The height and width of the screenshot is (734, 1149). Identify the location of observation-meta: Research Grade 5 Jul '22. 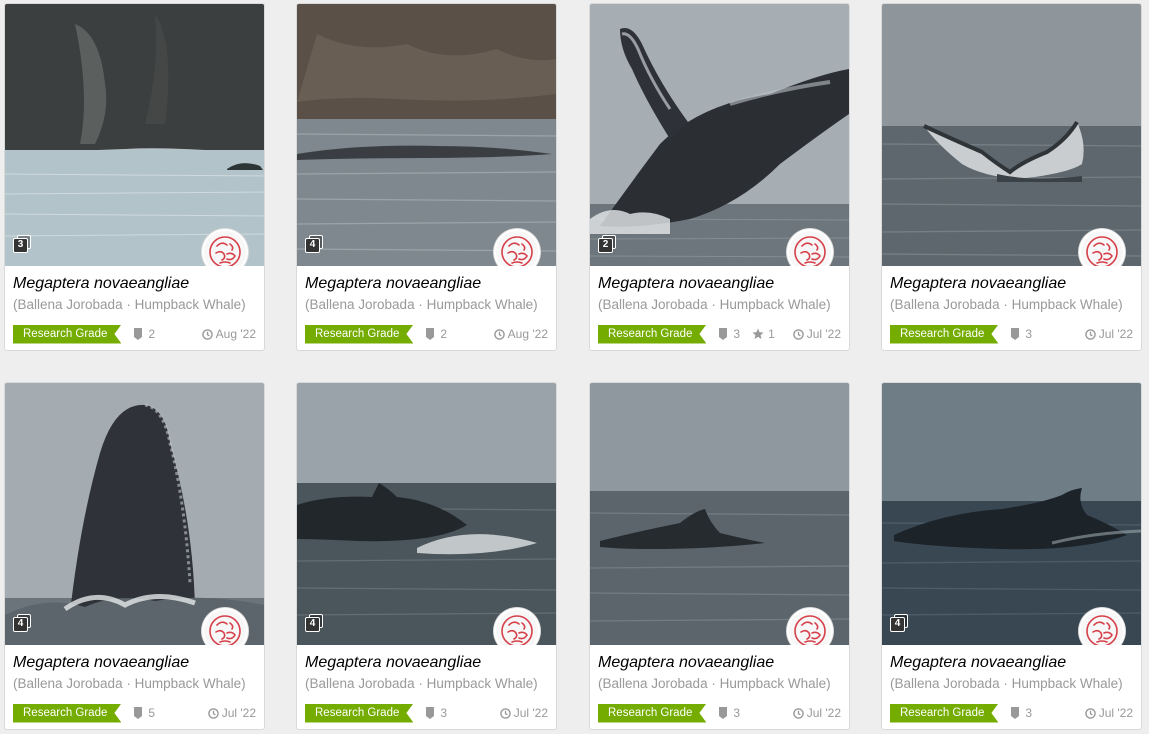
(134, 713).